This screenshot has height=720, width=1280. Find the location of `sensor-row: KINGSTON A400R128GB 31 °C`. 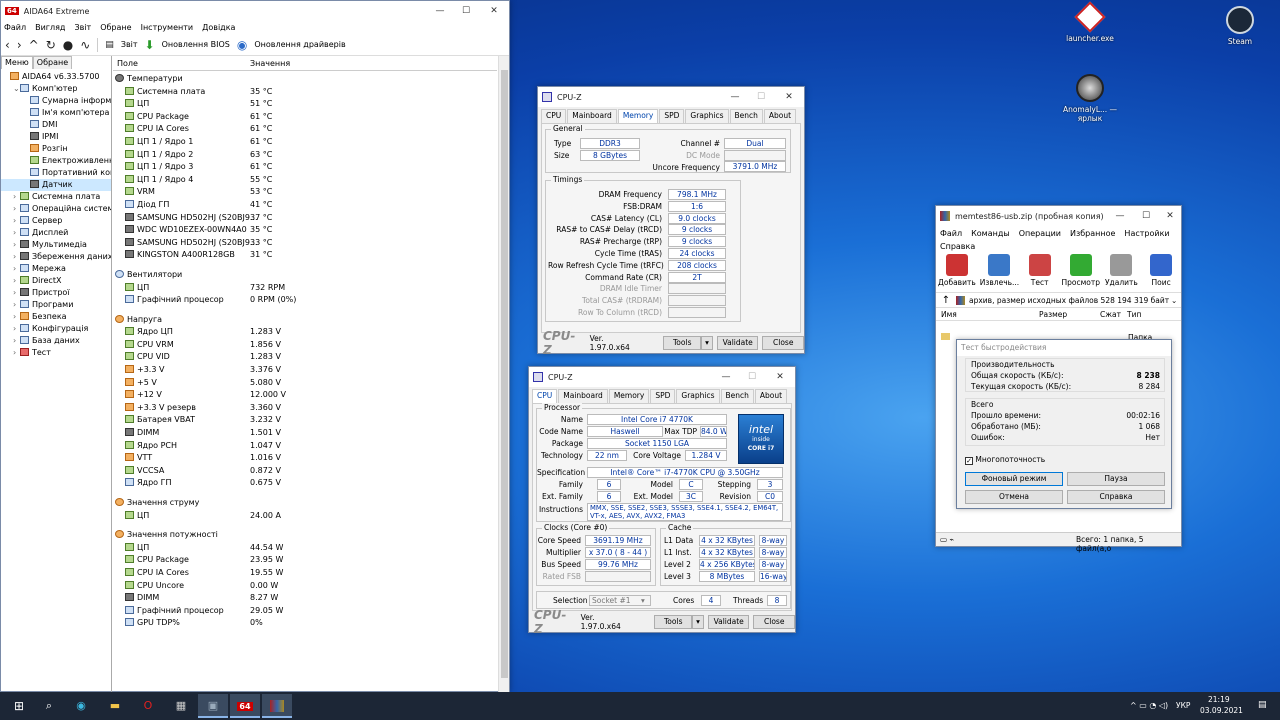

sensor-row: KINGSTON A400R128GB 31 °C is located at coordinates (305, 255).